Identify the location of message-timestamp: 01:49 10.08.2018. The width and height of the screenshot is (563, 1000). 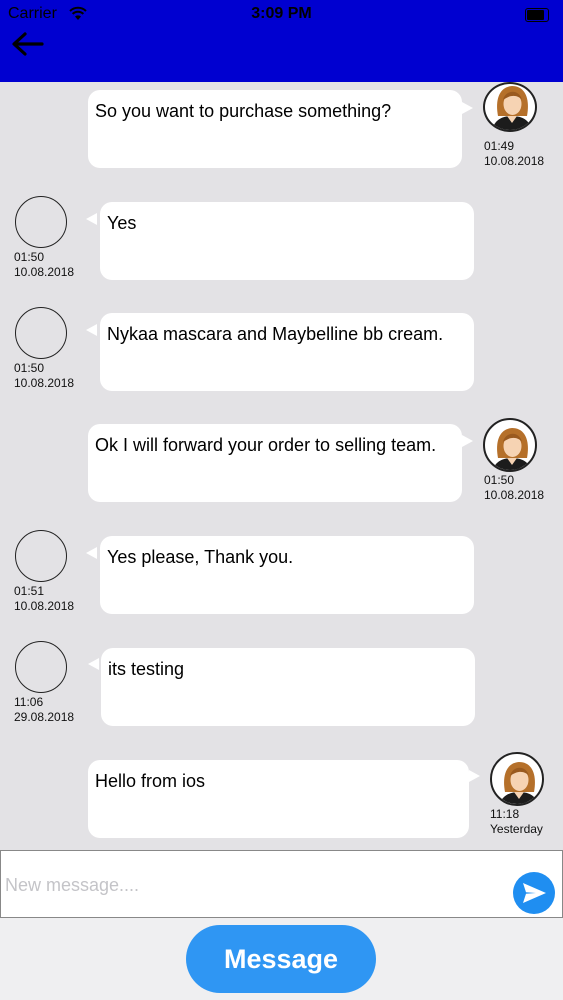
(514, 154).